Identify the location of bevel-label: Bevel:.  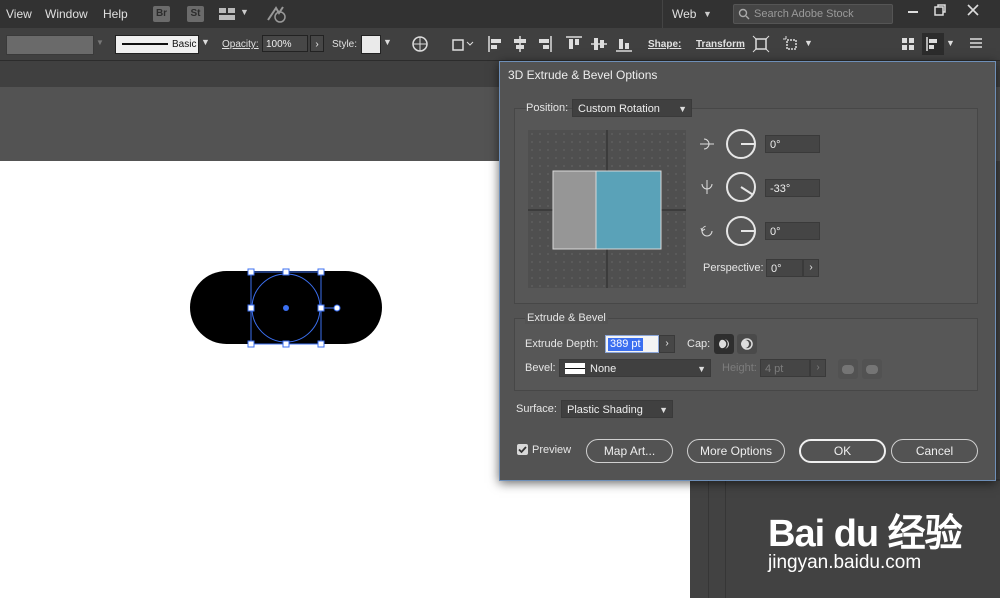
(540, 368).